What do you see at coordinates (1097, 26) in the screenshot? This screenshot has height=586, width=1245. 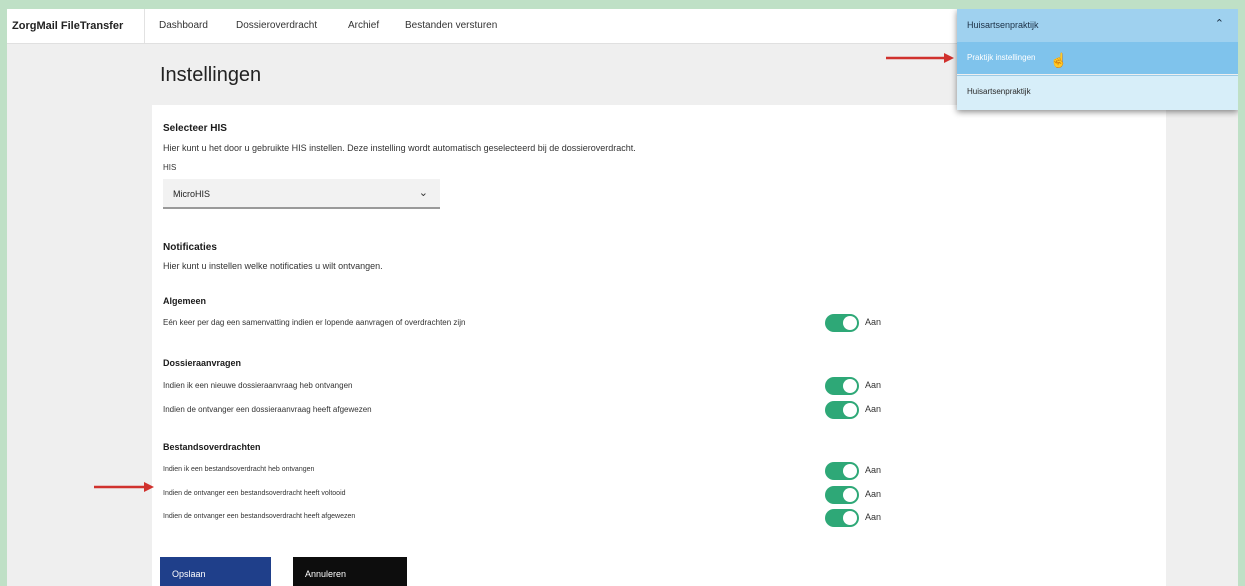 I see `practice-menu-toggle: Huisartsenpraktijk ⌃` at bounding box center [1097, 26].